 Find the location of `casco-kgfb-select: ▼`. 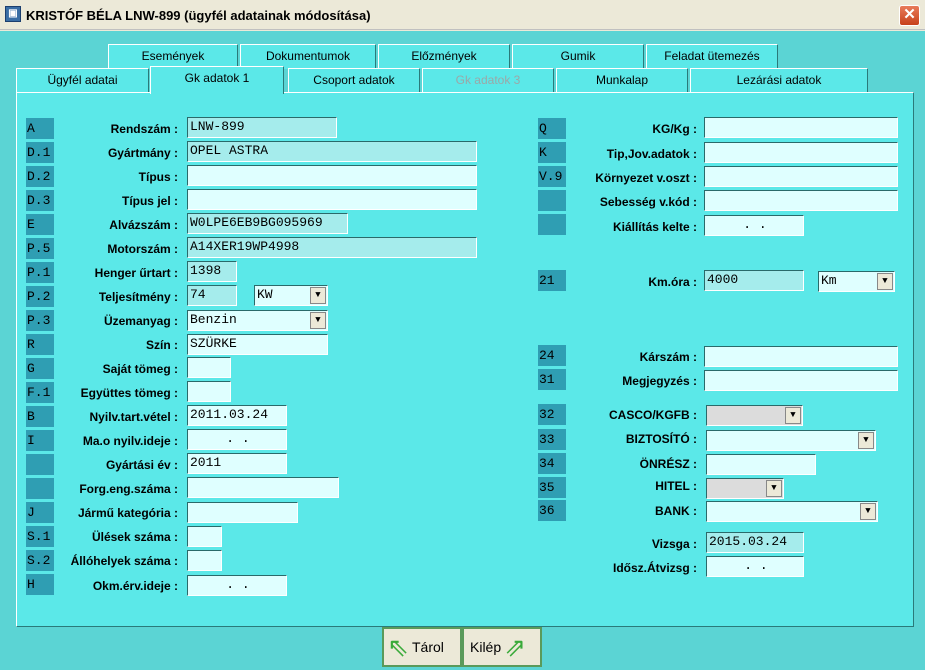

casco-kgfb-select: ▼ is located at coordinates (754, 415).